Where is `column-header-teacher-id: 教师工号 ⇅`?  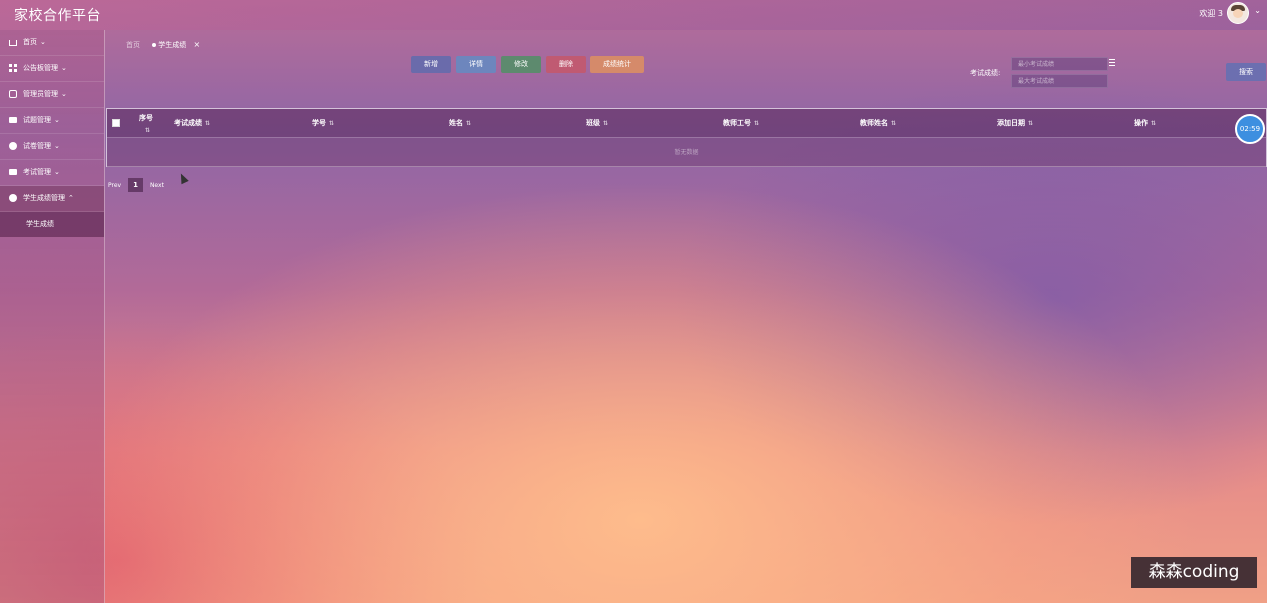
column-header-teacher-id: 教师工号 ⇅ is located at coordinates (741, 123).